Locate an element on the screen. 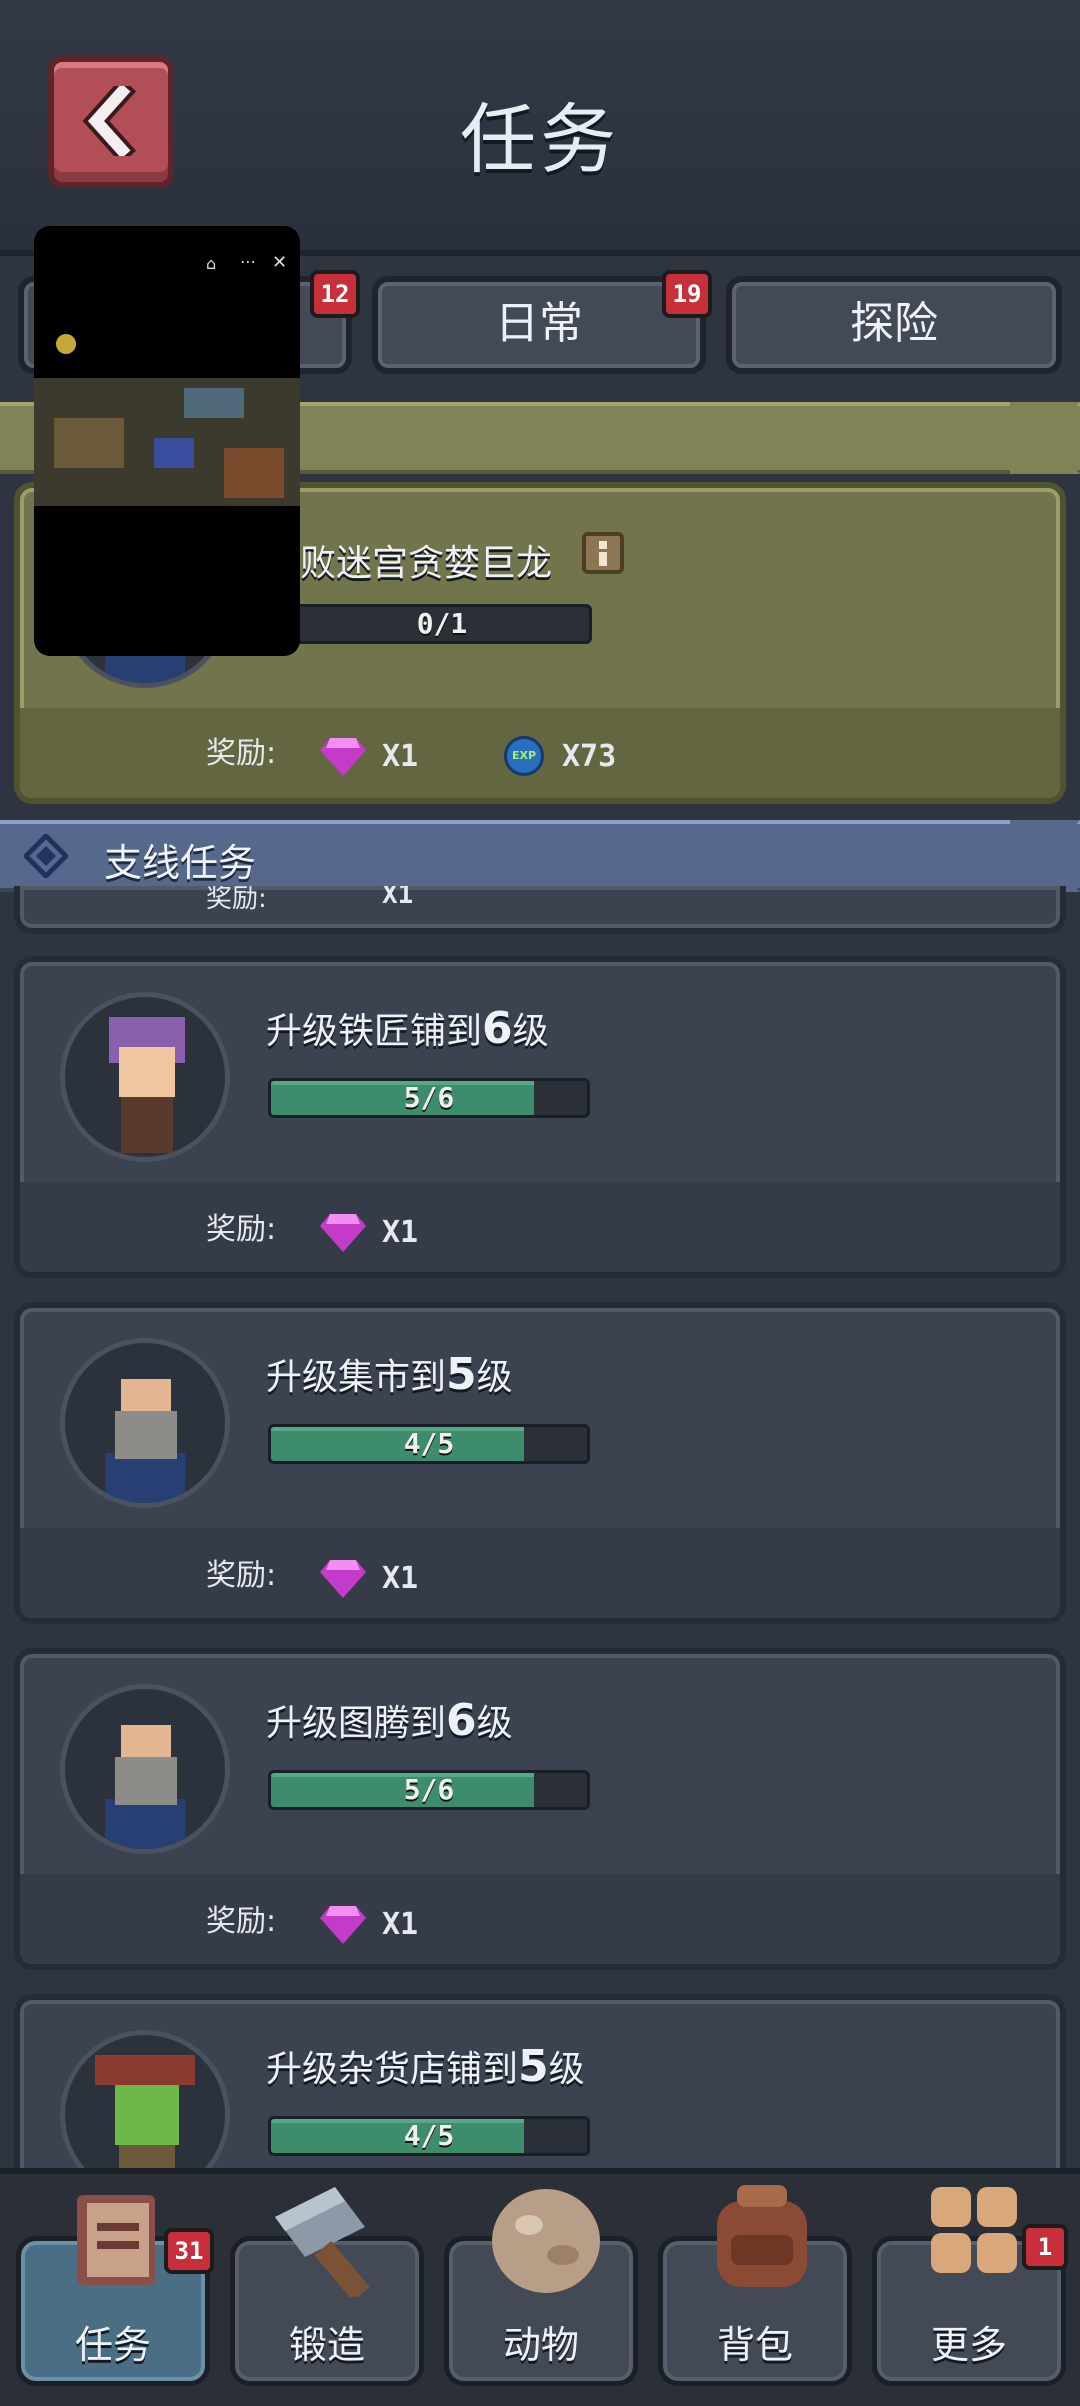 This screenshot has width=1080, height=2406. tab-daily: 日常 is located at coordinates (539, 325).